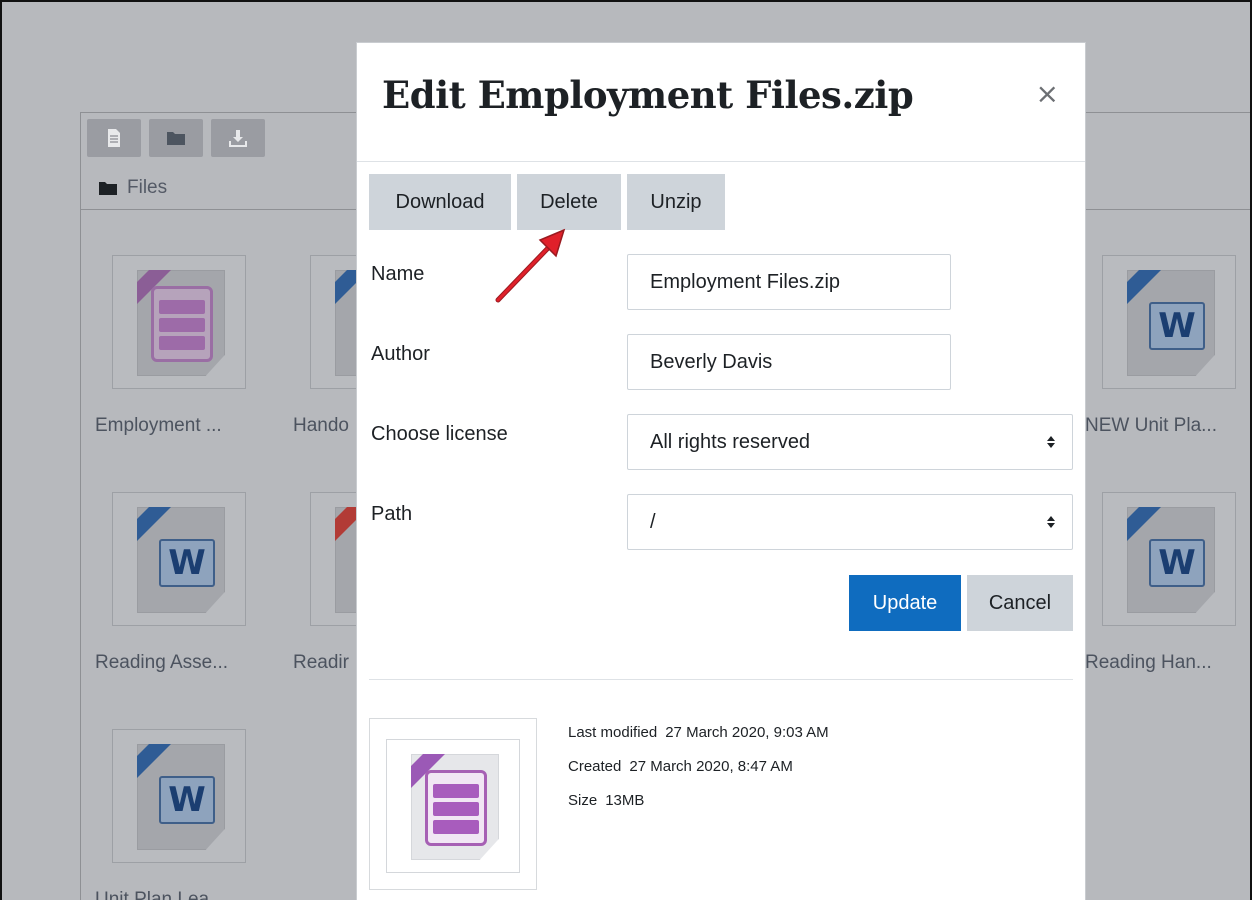 The width and height of the screenshot is (1252, 900). Describe the element at coordinates (747, 732) in the screenshot. I see `last-modified-value: 27 March 2020, 9:03 AM` at that location.